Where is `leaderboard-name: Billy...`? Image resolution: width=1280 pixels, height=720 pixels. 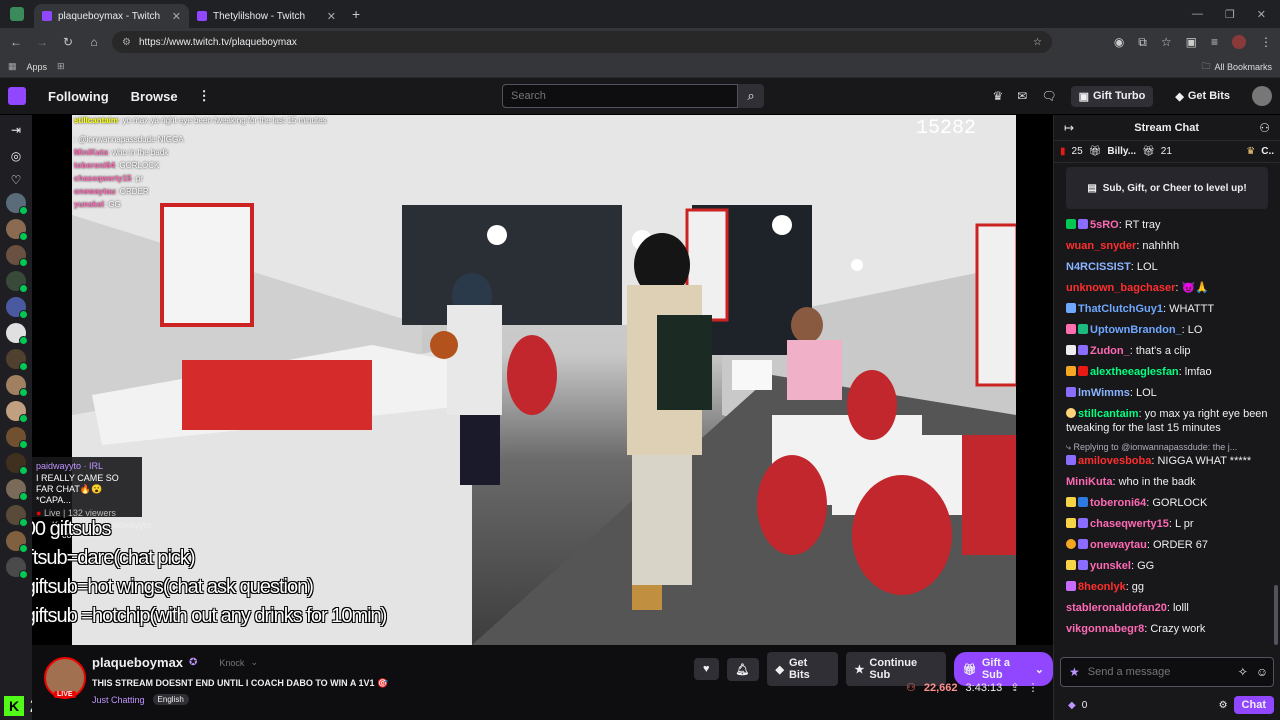 leaderboard-name: Billy... is located at coordinates (1121, 151).